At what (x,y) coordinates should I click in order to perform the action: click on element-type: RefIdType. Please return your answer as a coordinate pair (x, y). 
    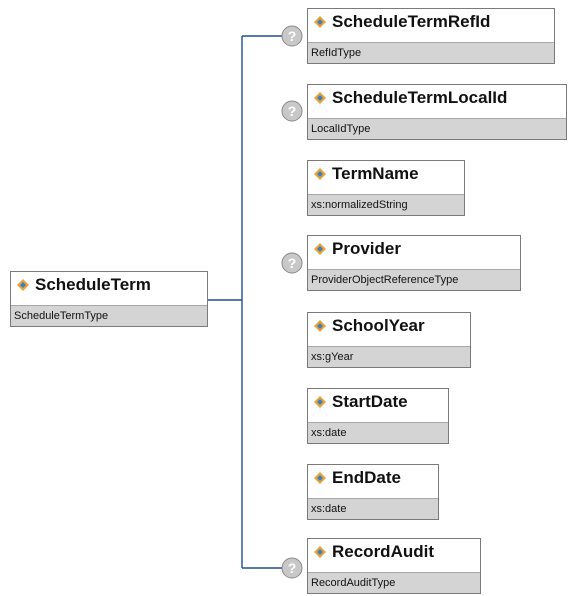
    Looking at the image, I should click on (336, 53).